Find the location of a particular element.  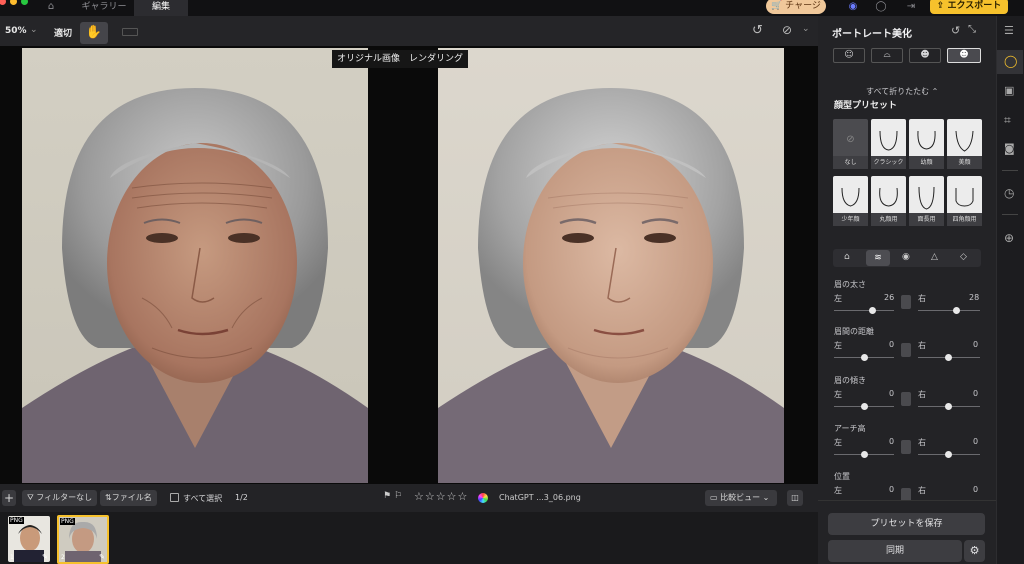

eyebrow-icon: ≋ is located at coordinates (878, 258).